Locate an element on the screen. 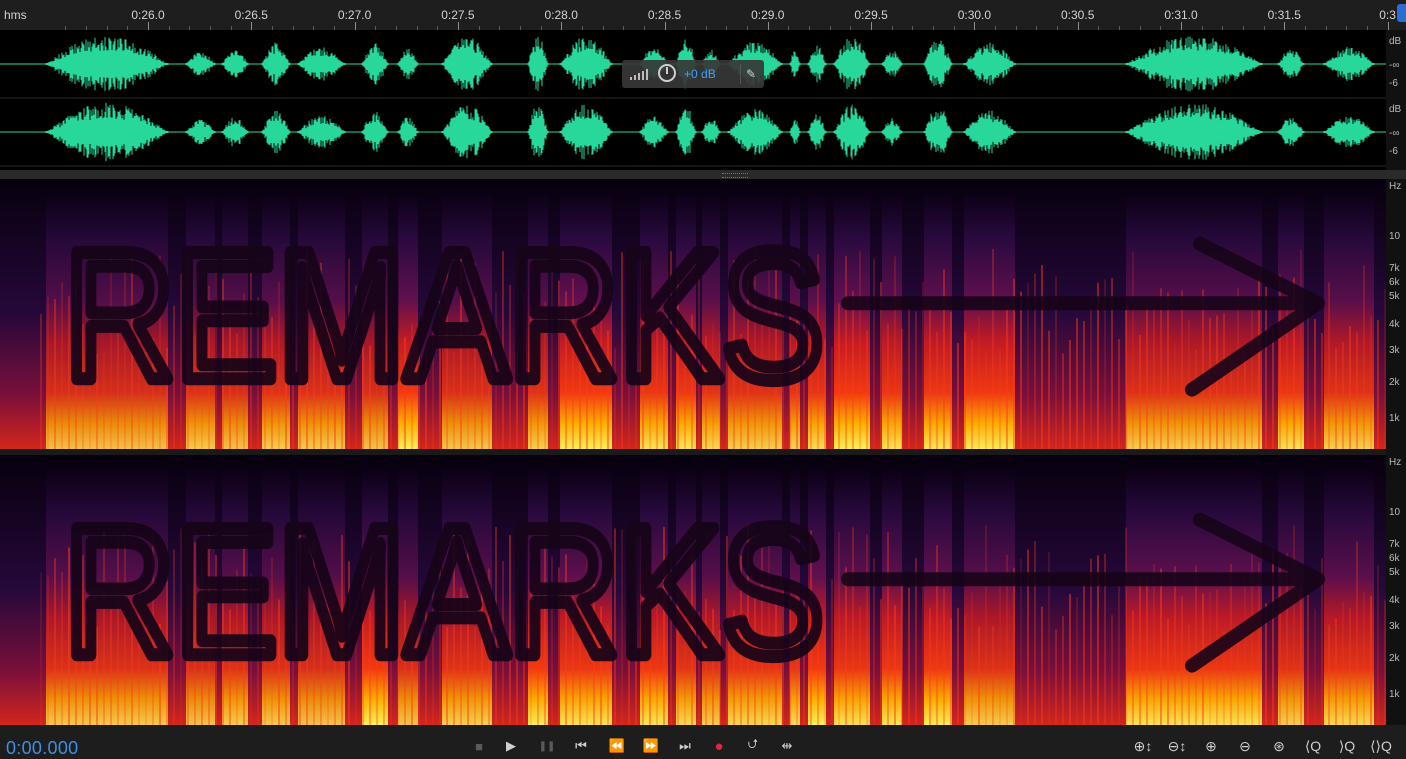 Image resolution: width=1406 pixels, height=759 pixels. go-to-end-button: ⏭ is located at coordinates (685, 746).